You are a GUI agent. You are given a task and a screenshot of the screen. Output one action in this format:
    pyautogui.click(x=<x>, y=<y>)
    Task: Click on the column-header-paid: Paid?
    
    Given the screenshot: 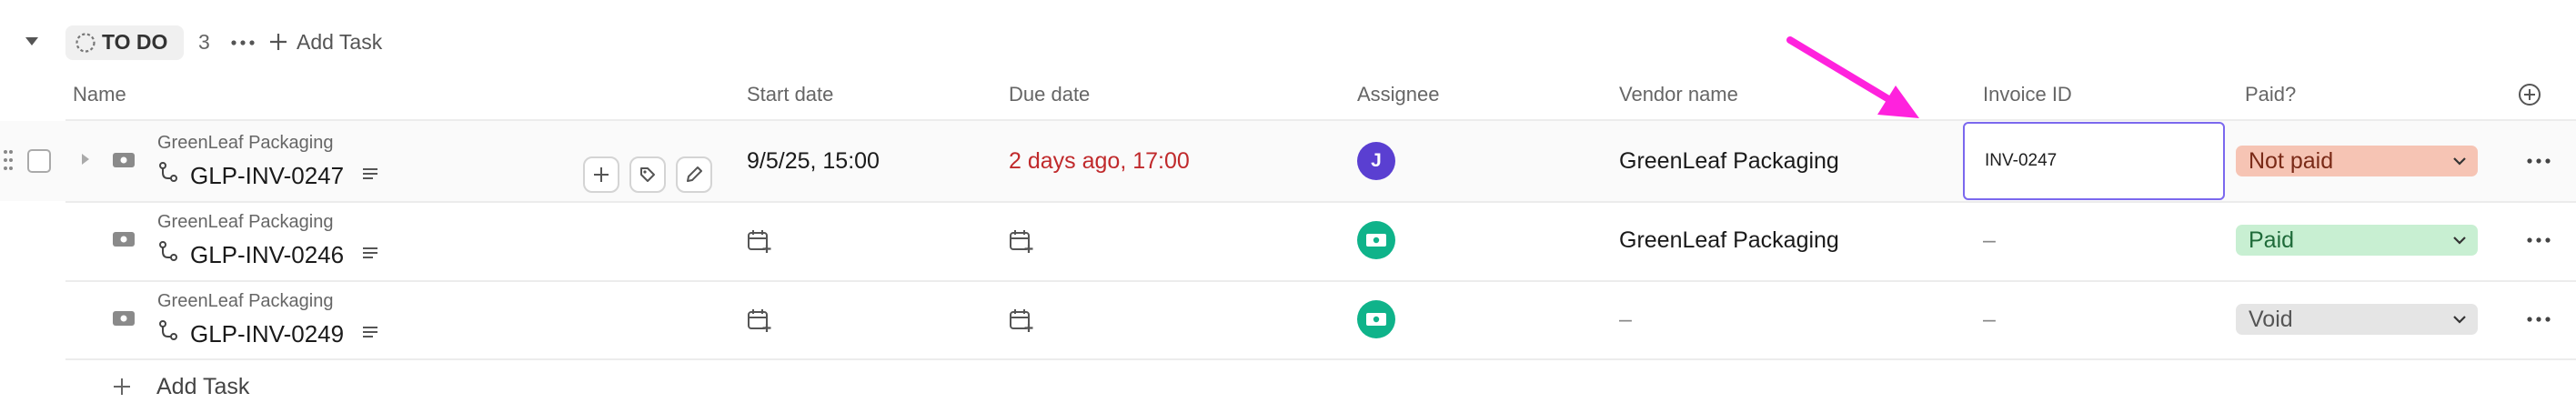 What is the action you would take?
    pyautogui.click(x=2270, y=94)
    